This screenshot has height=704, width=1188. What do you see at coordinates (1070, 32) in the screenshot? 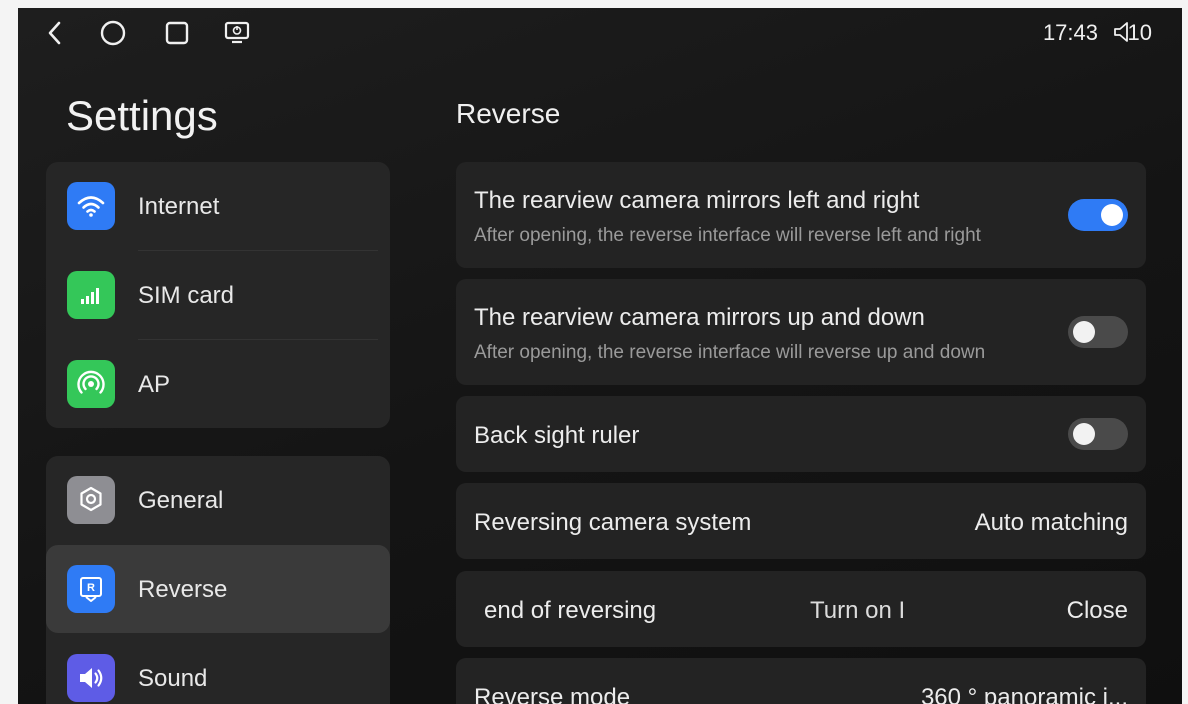
I see `clock: 17:43` at bounding box center [1070, 32].